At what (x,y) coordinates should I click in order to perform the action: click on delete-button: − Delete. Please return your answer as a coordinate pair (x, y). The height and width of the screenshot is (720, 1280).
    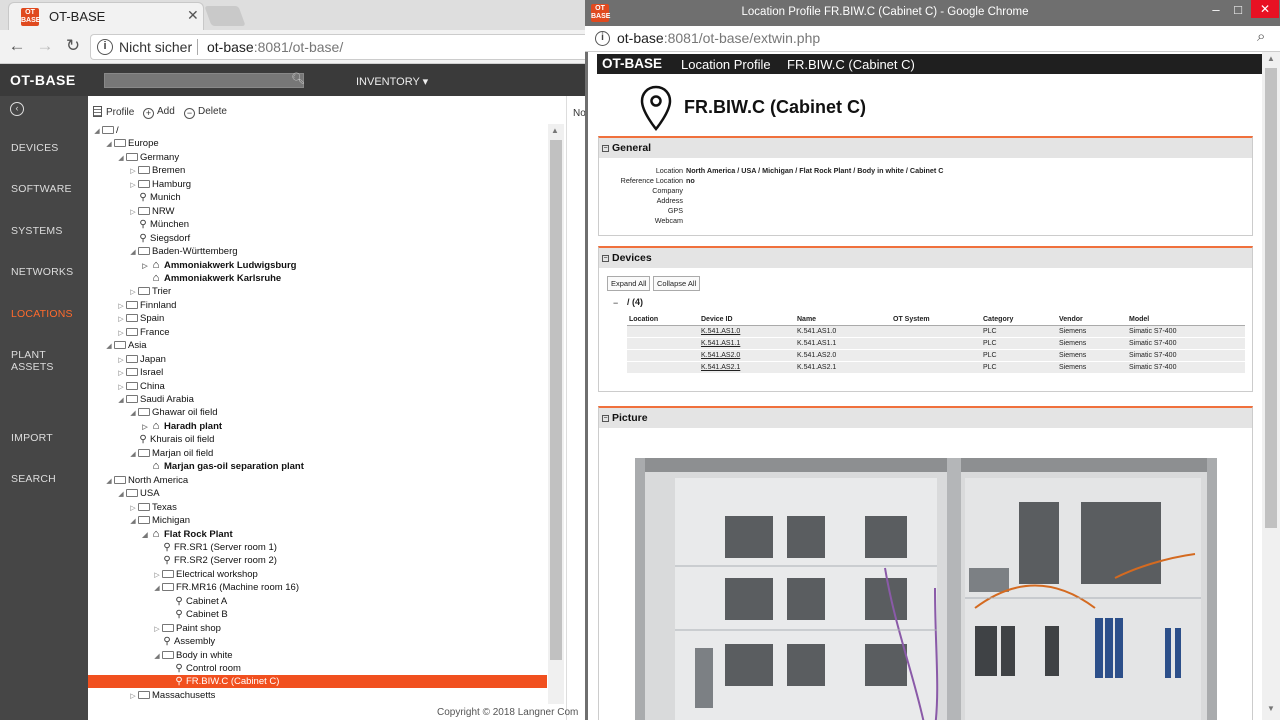
    Looking at the image, I should click on (205, 112).